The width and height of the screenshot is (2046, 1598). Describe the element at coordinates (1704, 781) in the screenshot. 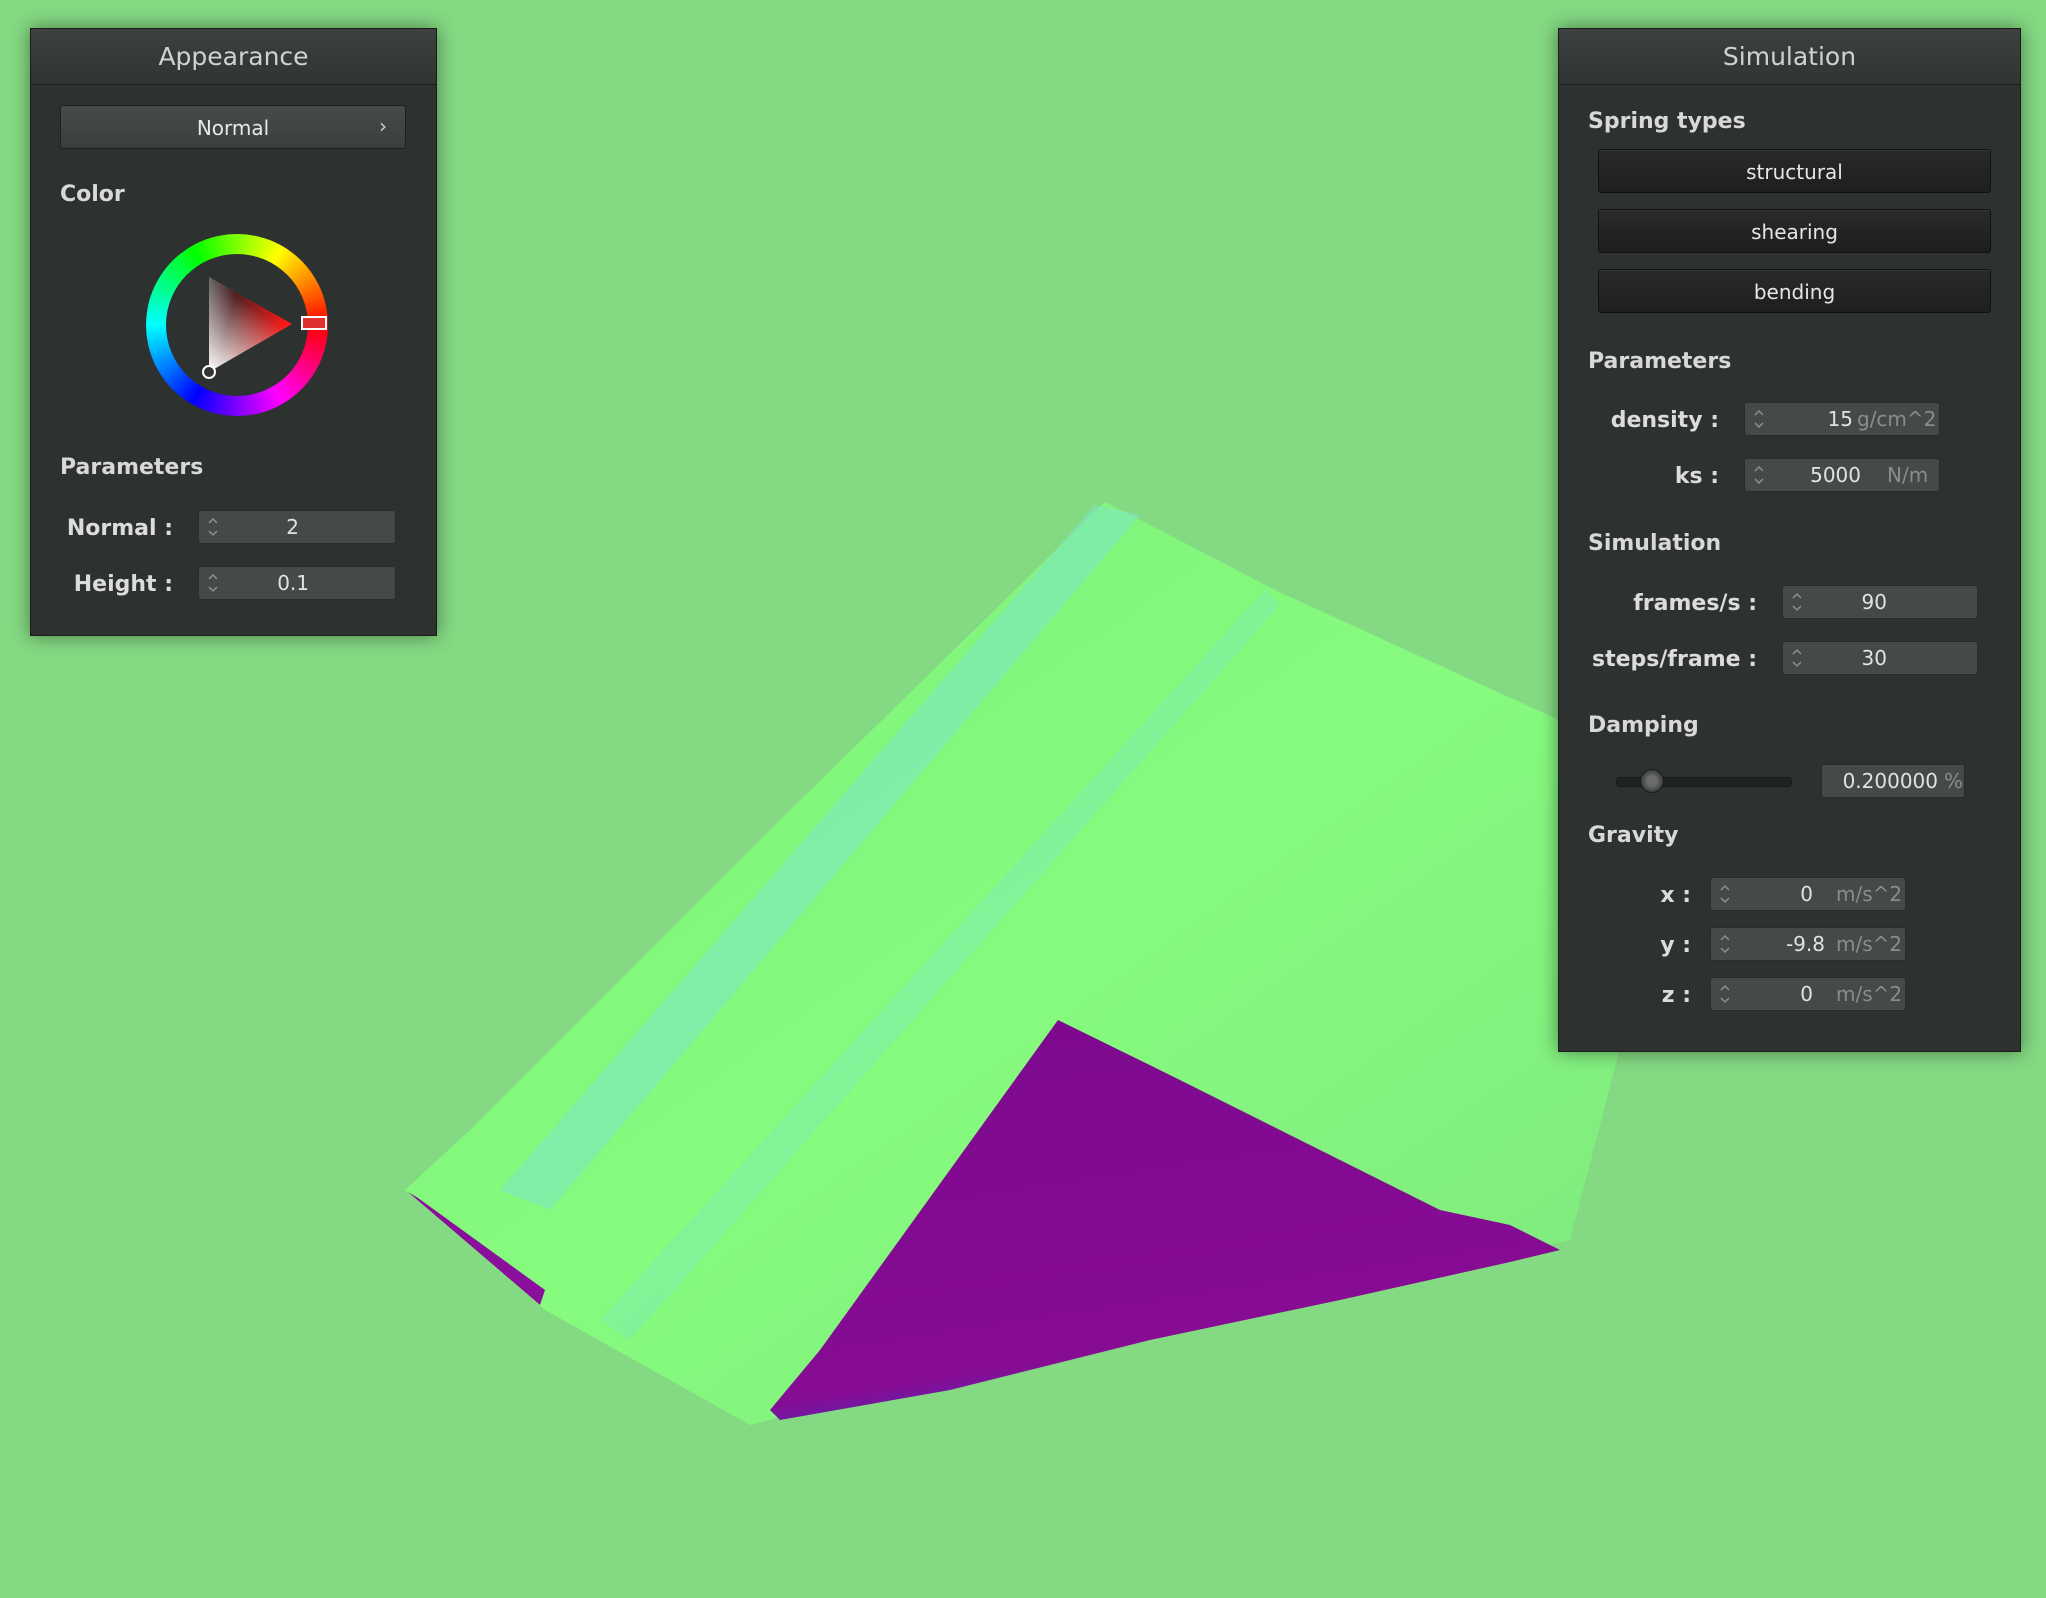

I see `damping-slider` at that location.